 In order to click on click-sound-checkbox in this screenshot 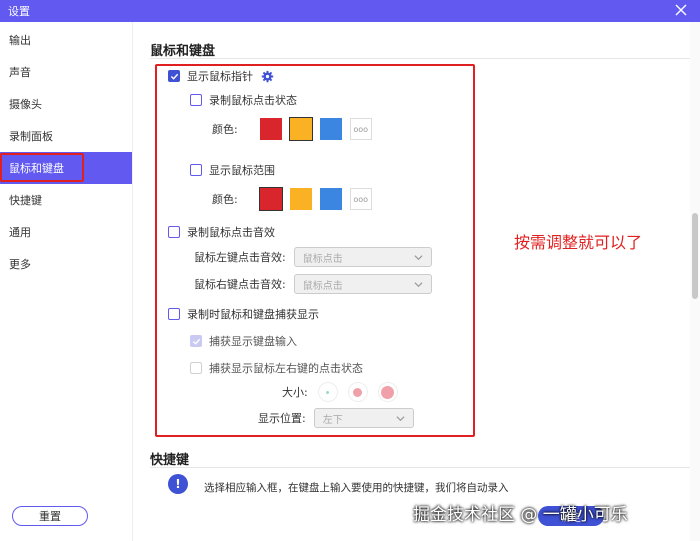, I will do `click(174, 232)`.